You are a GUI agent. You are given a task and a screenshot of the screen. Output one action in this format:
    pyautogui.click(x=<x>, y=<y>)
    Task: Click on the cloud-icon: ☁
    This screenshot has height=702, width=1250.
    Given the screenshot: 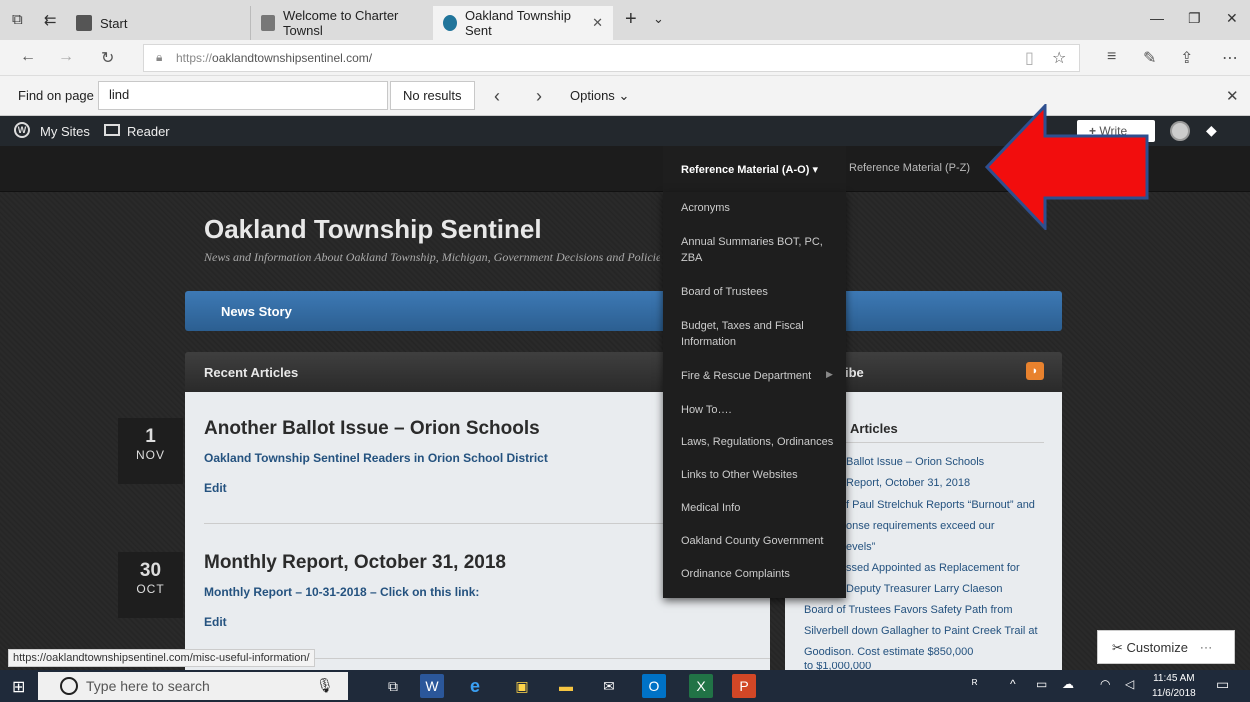 What is the action you would take?
    pyautogui.click(x=1068, y=684)
    